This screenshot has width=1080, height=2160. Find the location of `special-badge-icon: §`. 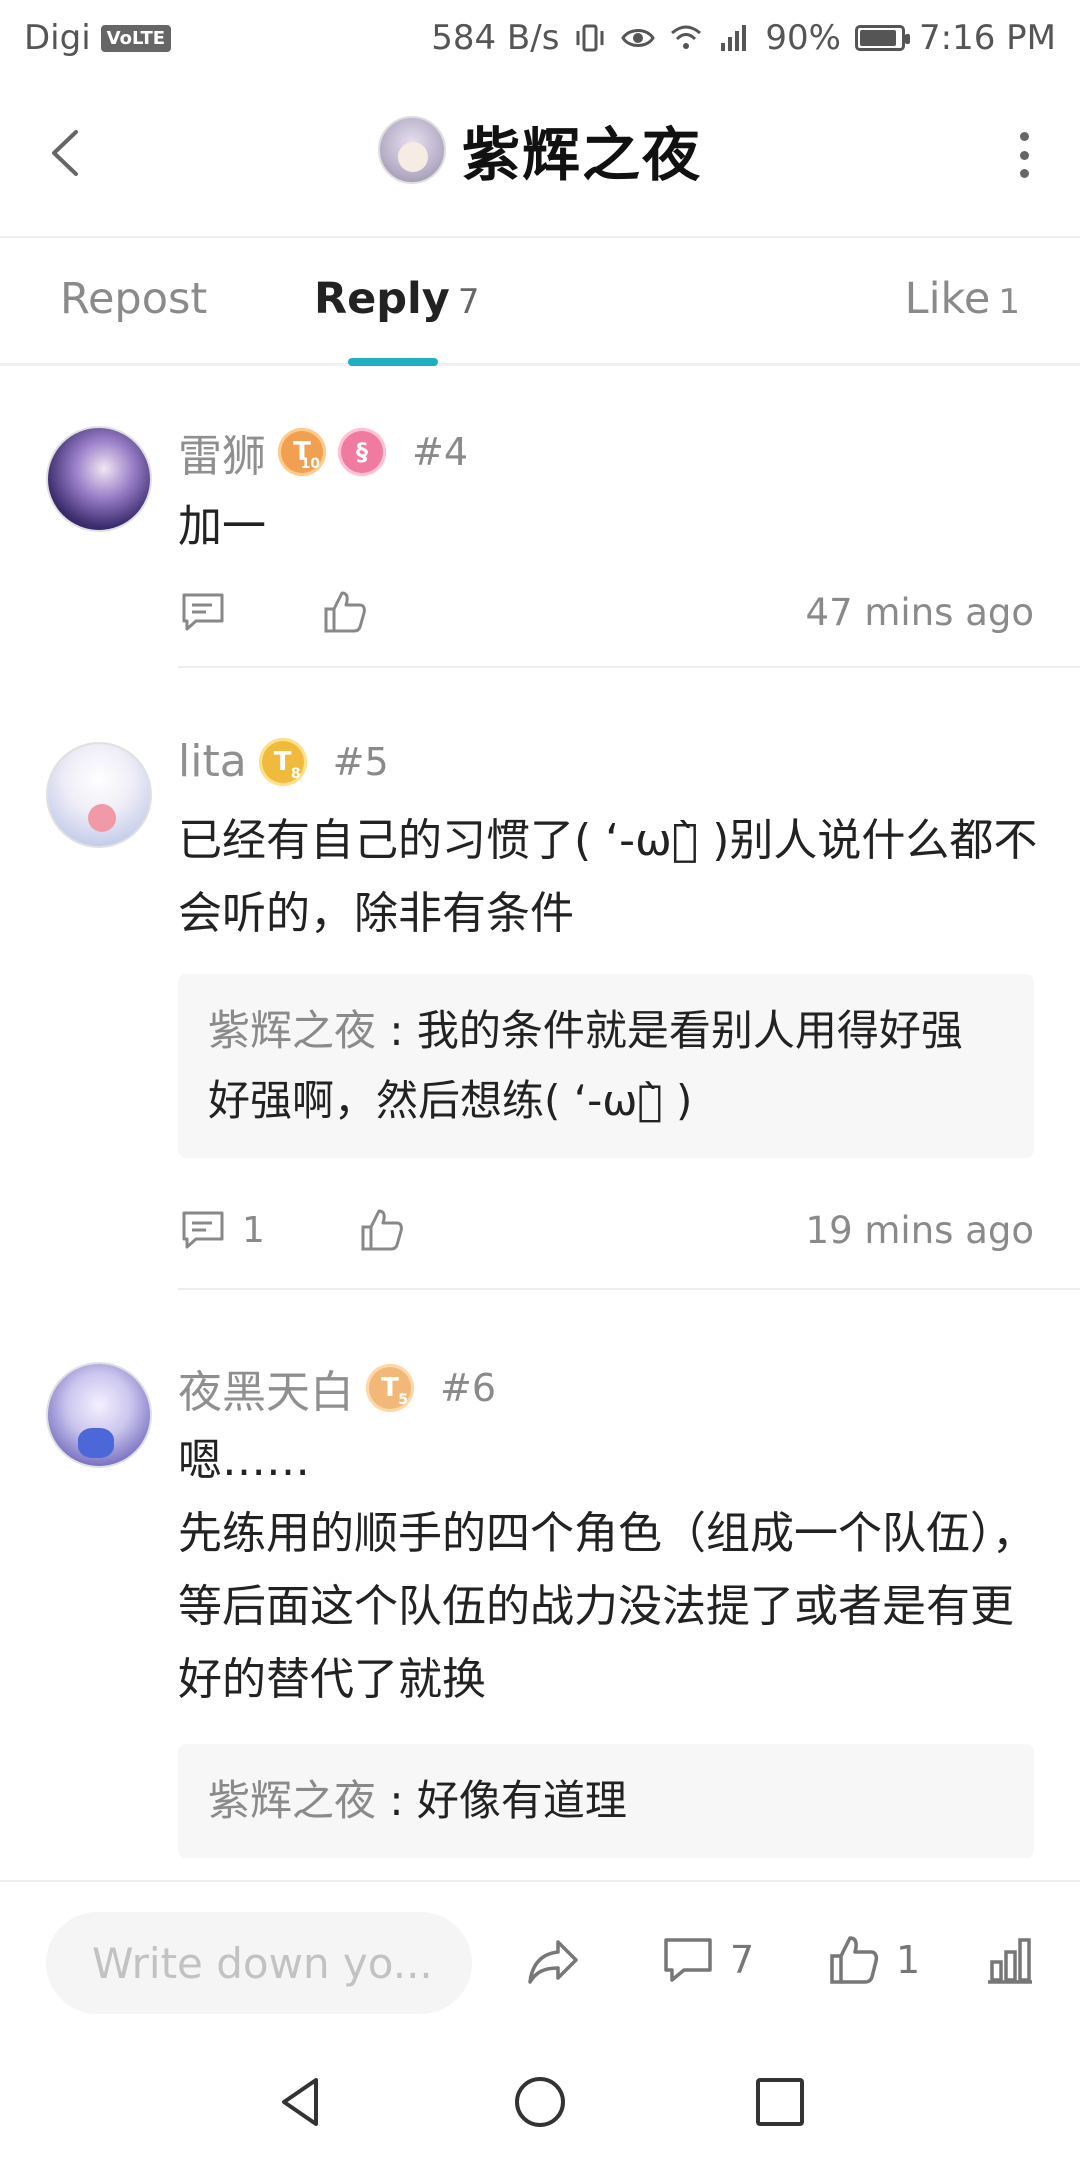

special-badge-icon: § is located at coordinates (362, 452).